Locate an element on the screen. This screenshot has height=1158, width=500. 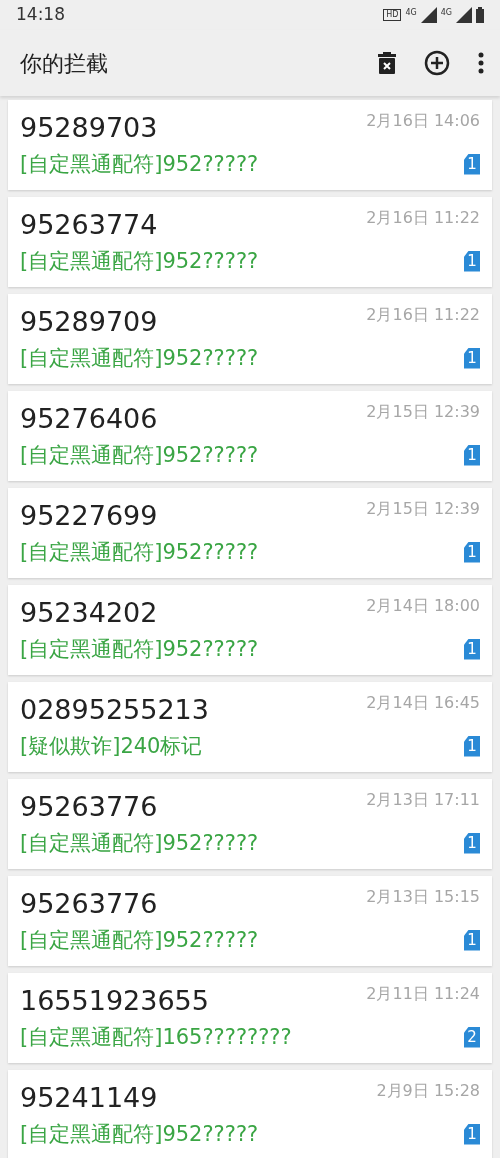
status-time: 14:18 is located at coordinates (40, 15).